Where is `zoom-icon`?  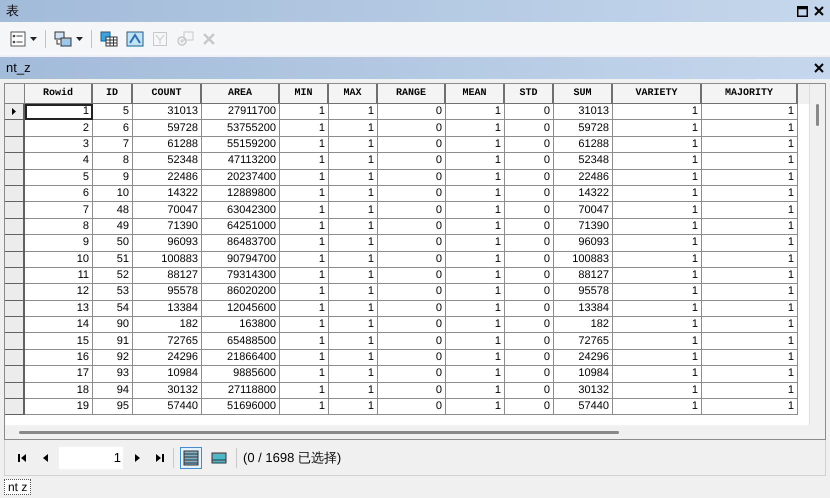
zoom-icon is located at coordinates (185, 38).